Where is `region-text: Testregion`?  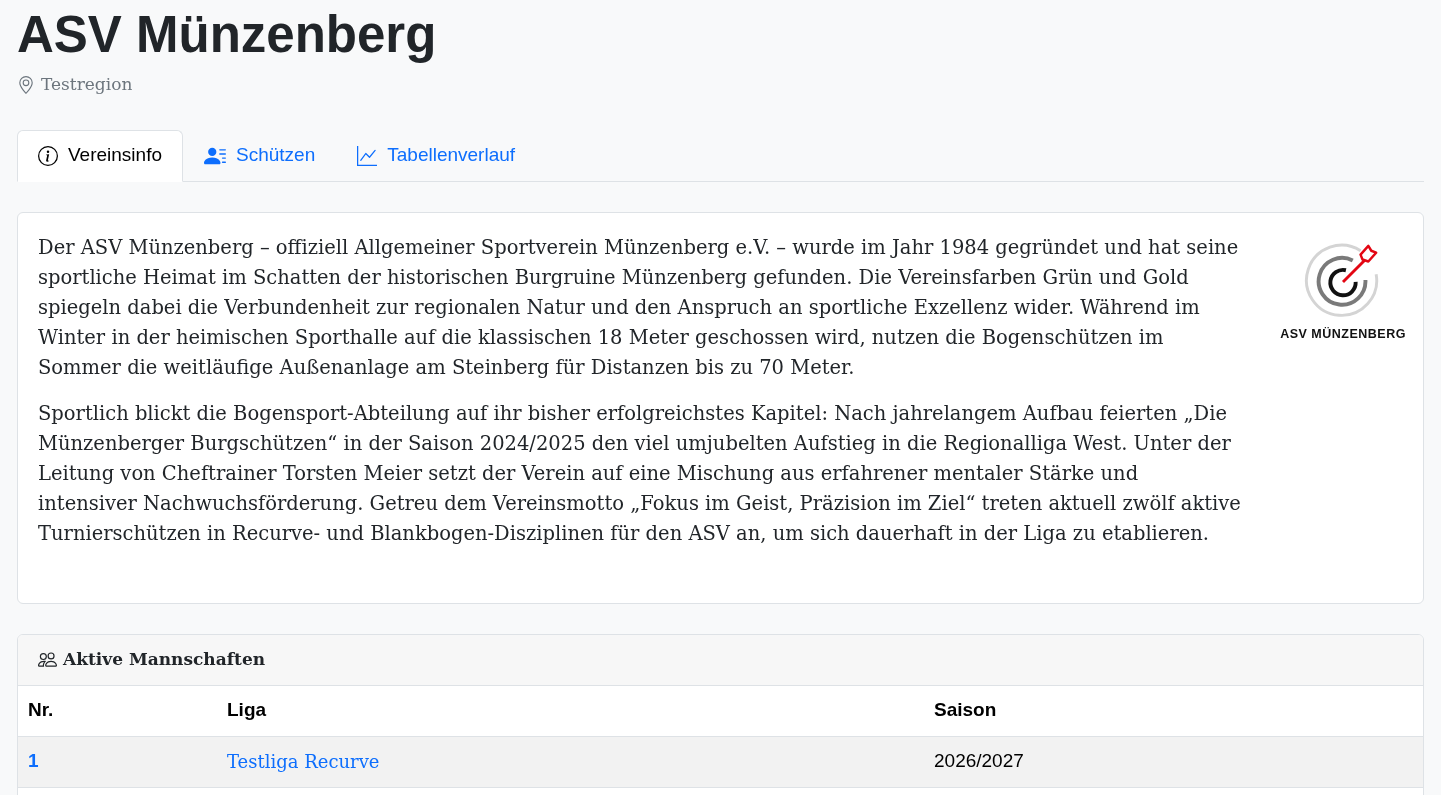 region-text: Testregion is located at coordinates (87, 84).